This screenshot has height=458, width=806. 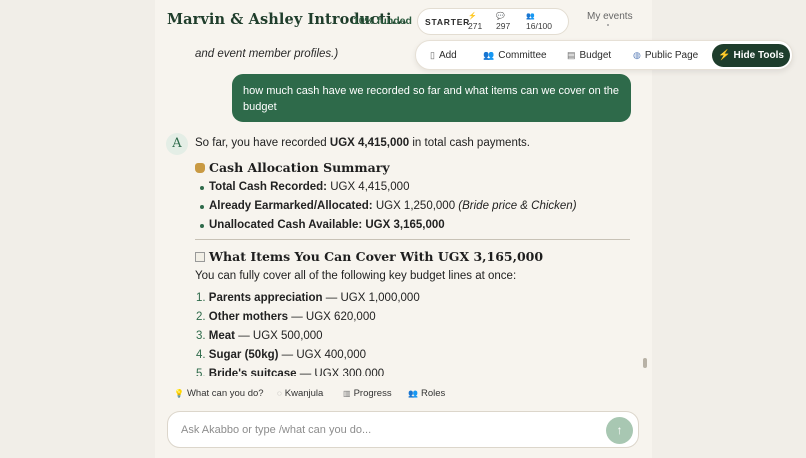 What do you see at coordinates (475, 22) in the screenshot?
I see `stat-credits: ⚡ 271` at bounding box center [475, 22].